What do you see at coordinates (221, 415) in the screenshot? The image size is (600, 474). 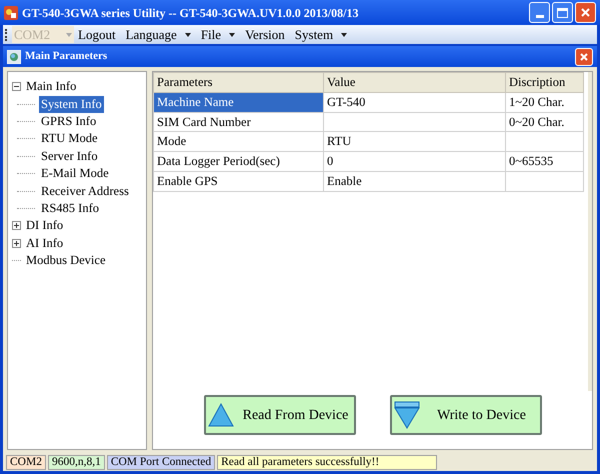 I see `up-triangle-icon` at bounding box center [221, 415].